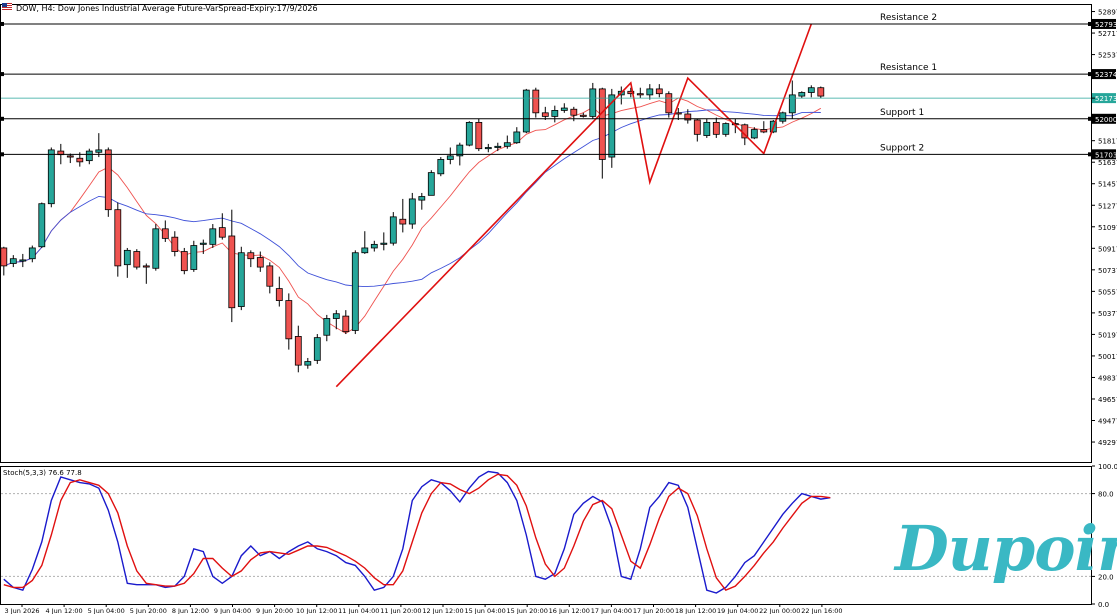 The image size is (1117, 614). What do you see at coordinates (558, 71) in the screenshot?
I see `level-resistance-1: Resistance 1 52374` at bounding box center [558, 71].